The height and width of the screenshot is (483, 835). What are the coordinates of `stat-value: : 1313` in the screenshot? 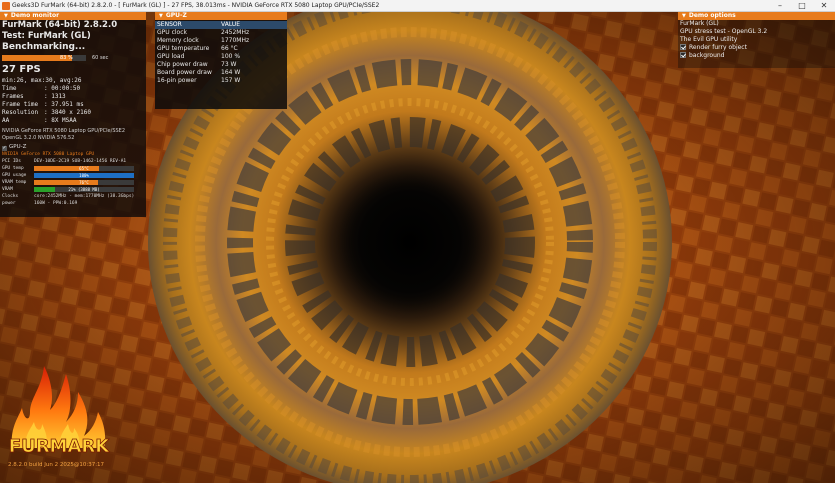 It's located at (55, 96).